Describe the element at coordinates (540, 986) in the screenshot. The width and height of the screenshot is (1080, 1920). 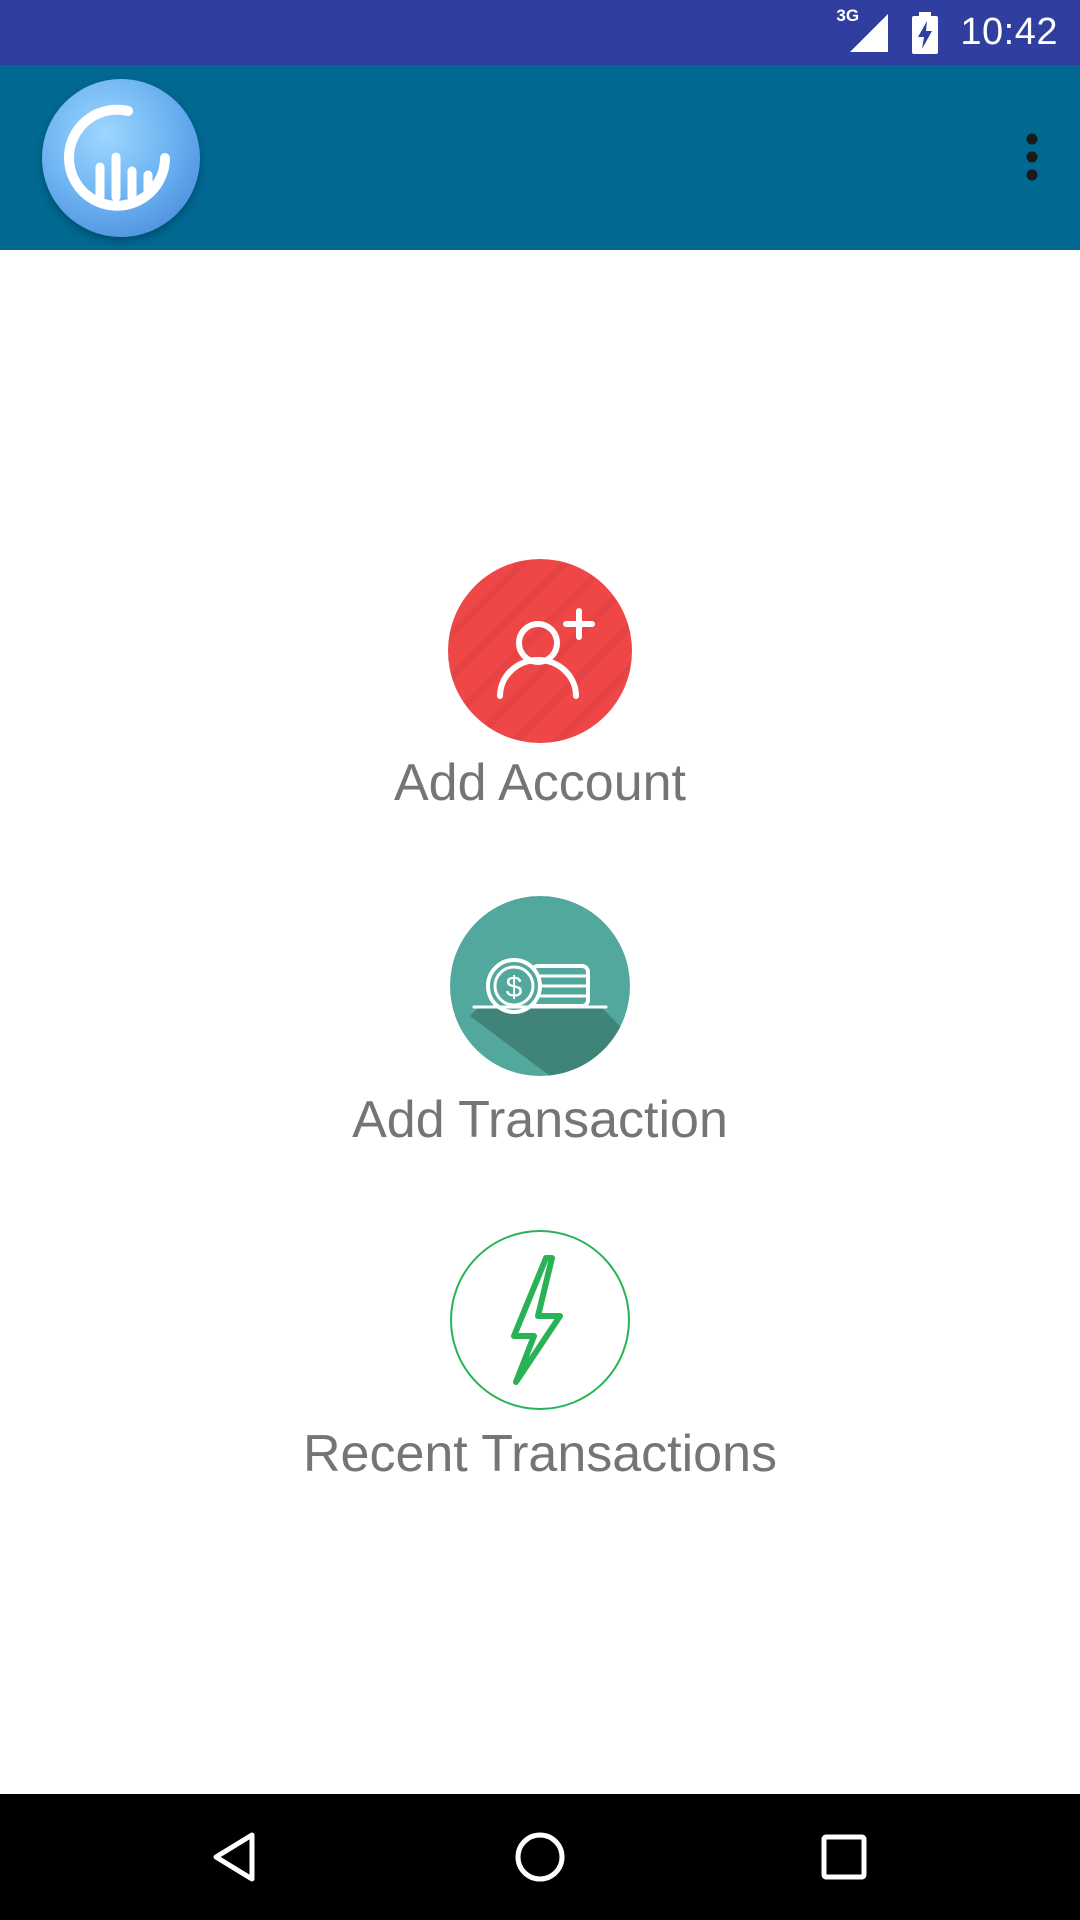
I see `coins-icon: $` at that location.